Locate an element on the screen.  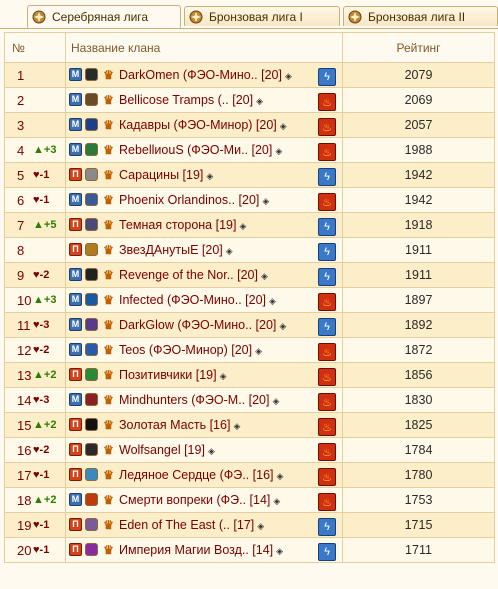
column-header-clan-name: Название клана is located at coordinates (204, 47).